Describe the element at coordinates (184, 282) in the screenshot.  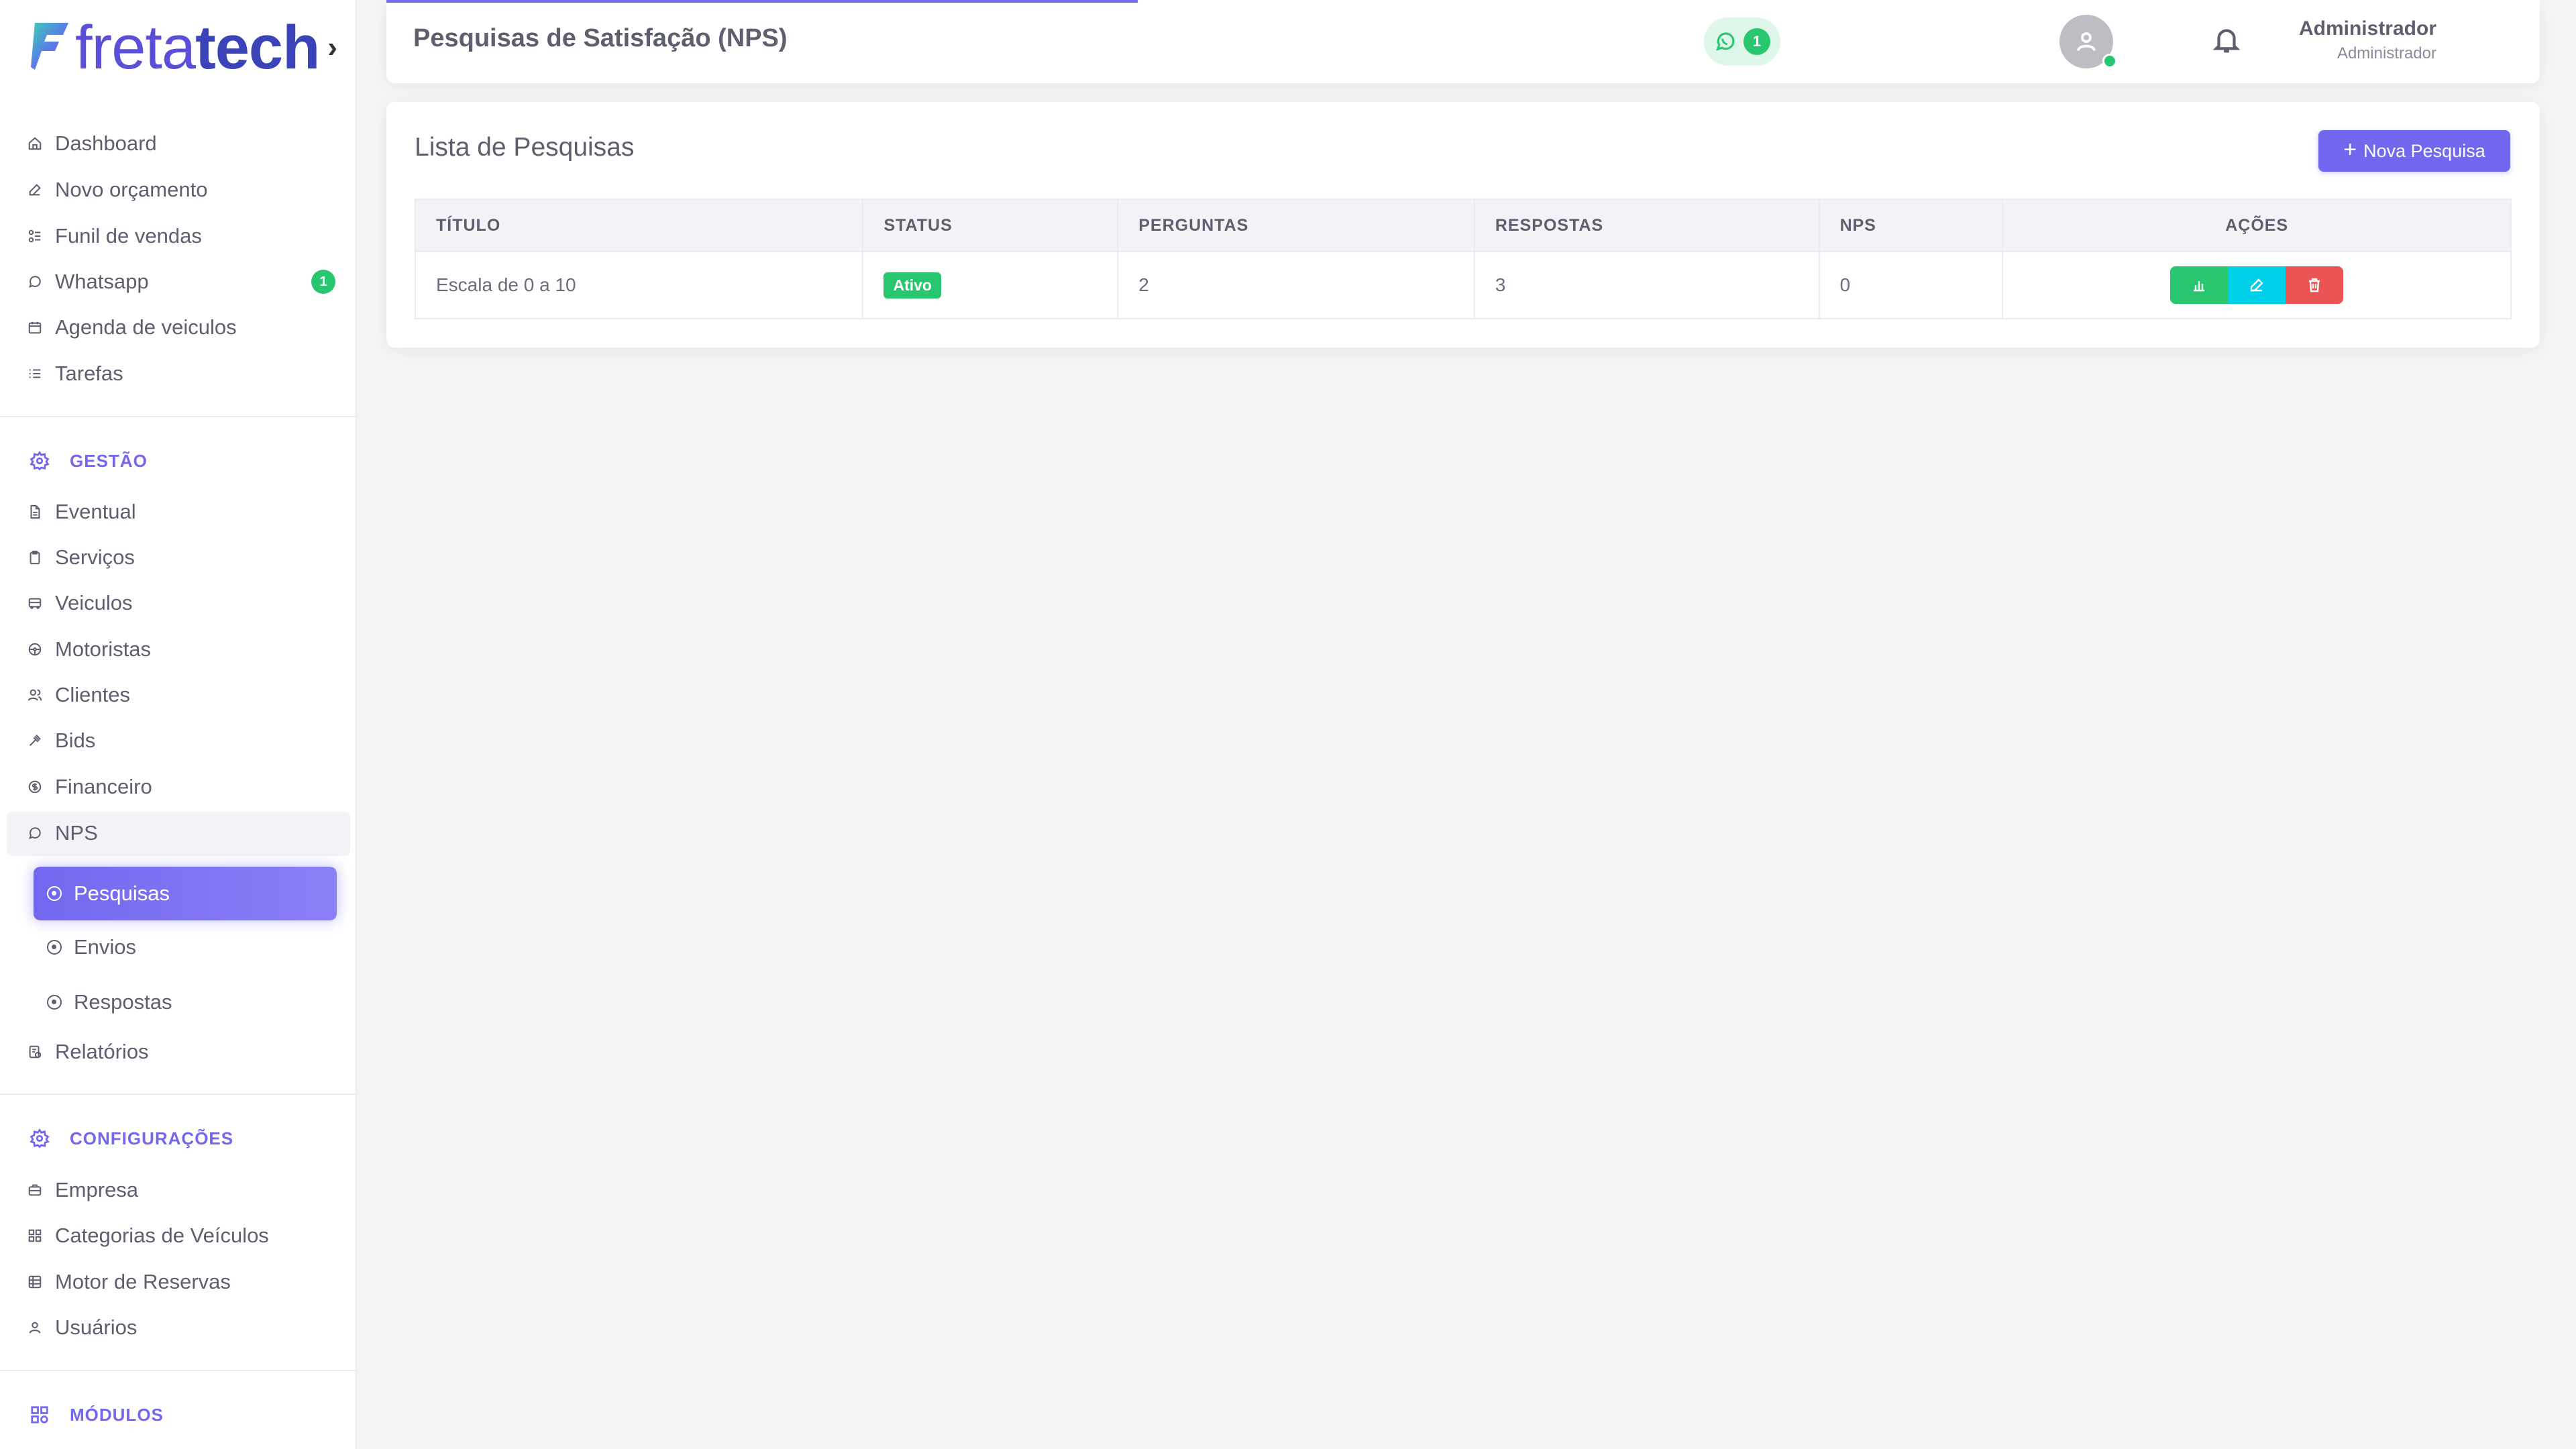
I see `nav-item-whatsapp: Whatsapp 1` at that location.